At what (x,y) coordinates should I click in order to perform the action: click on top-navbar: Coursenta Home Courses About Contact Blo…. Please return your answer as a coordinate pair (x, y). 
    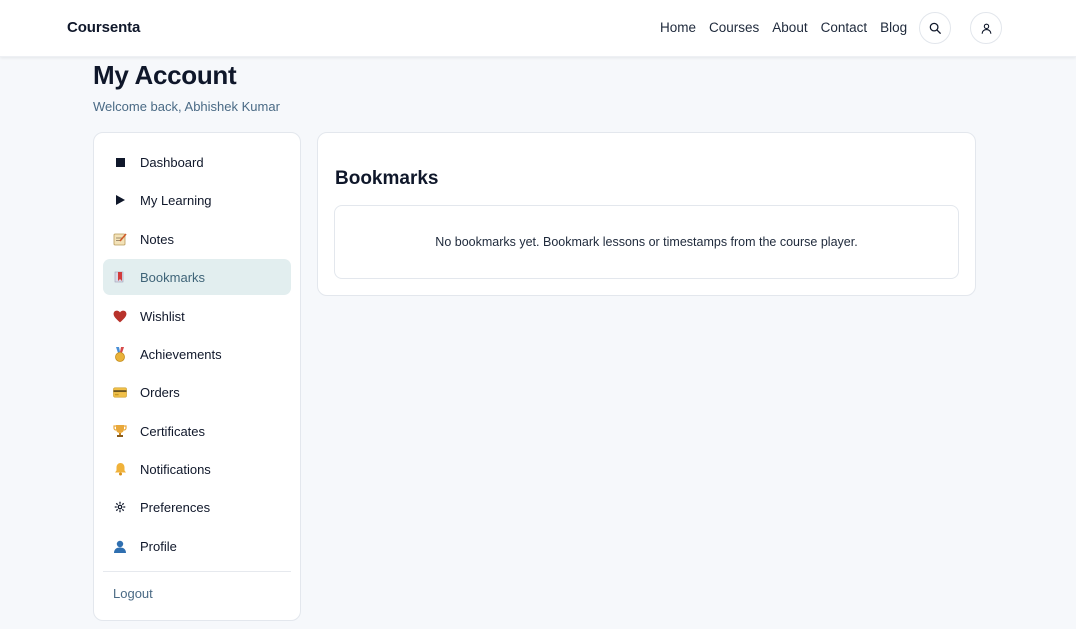
    Looking at the image, I should click on (538, 28).